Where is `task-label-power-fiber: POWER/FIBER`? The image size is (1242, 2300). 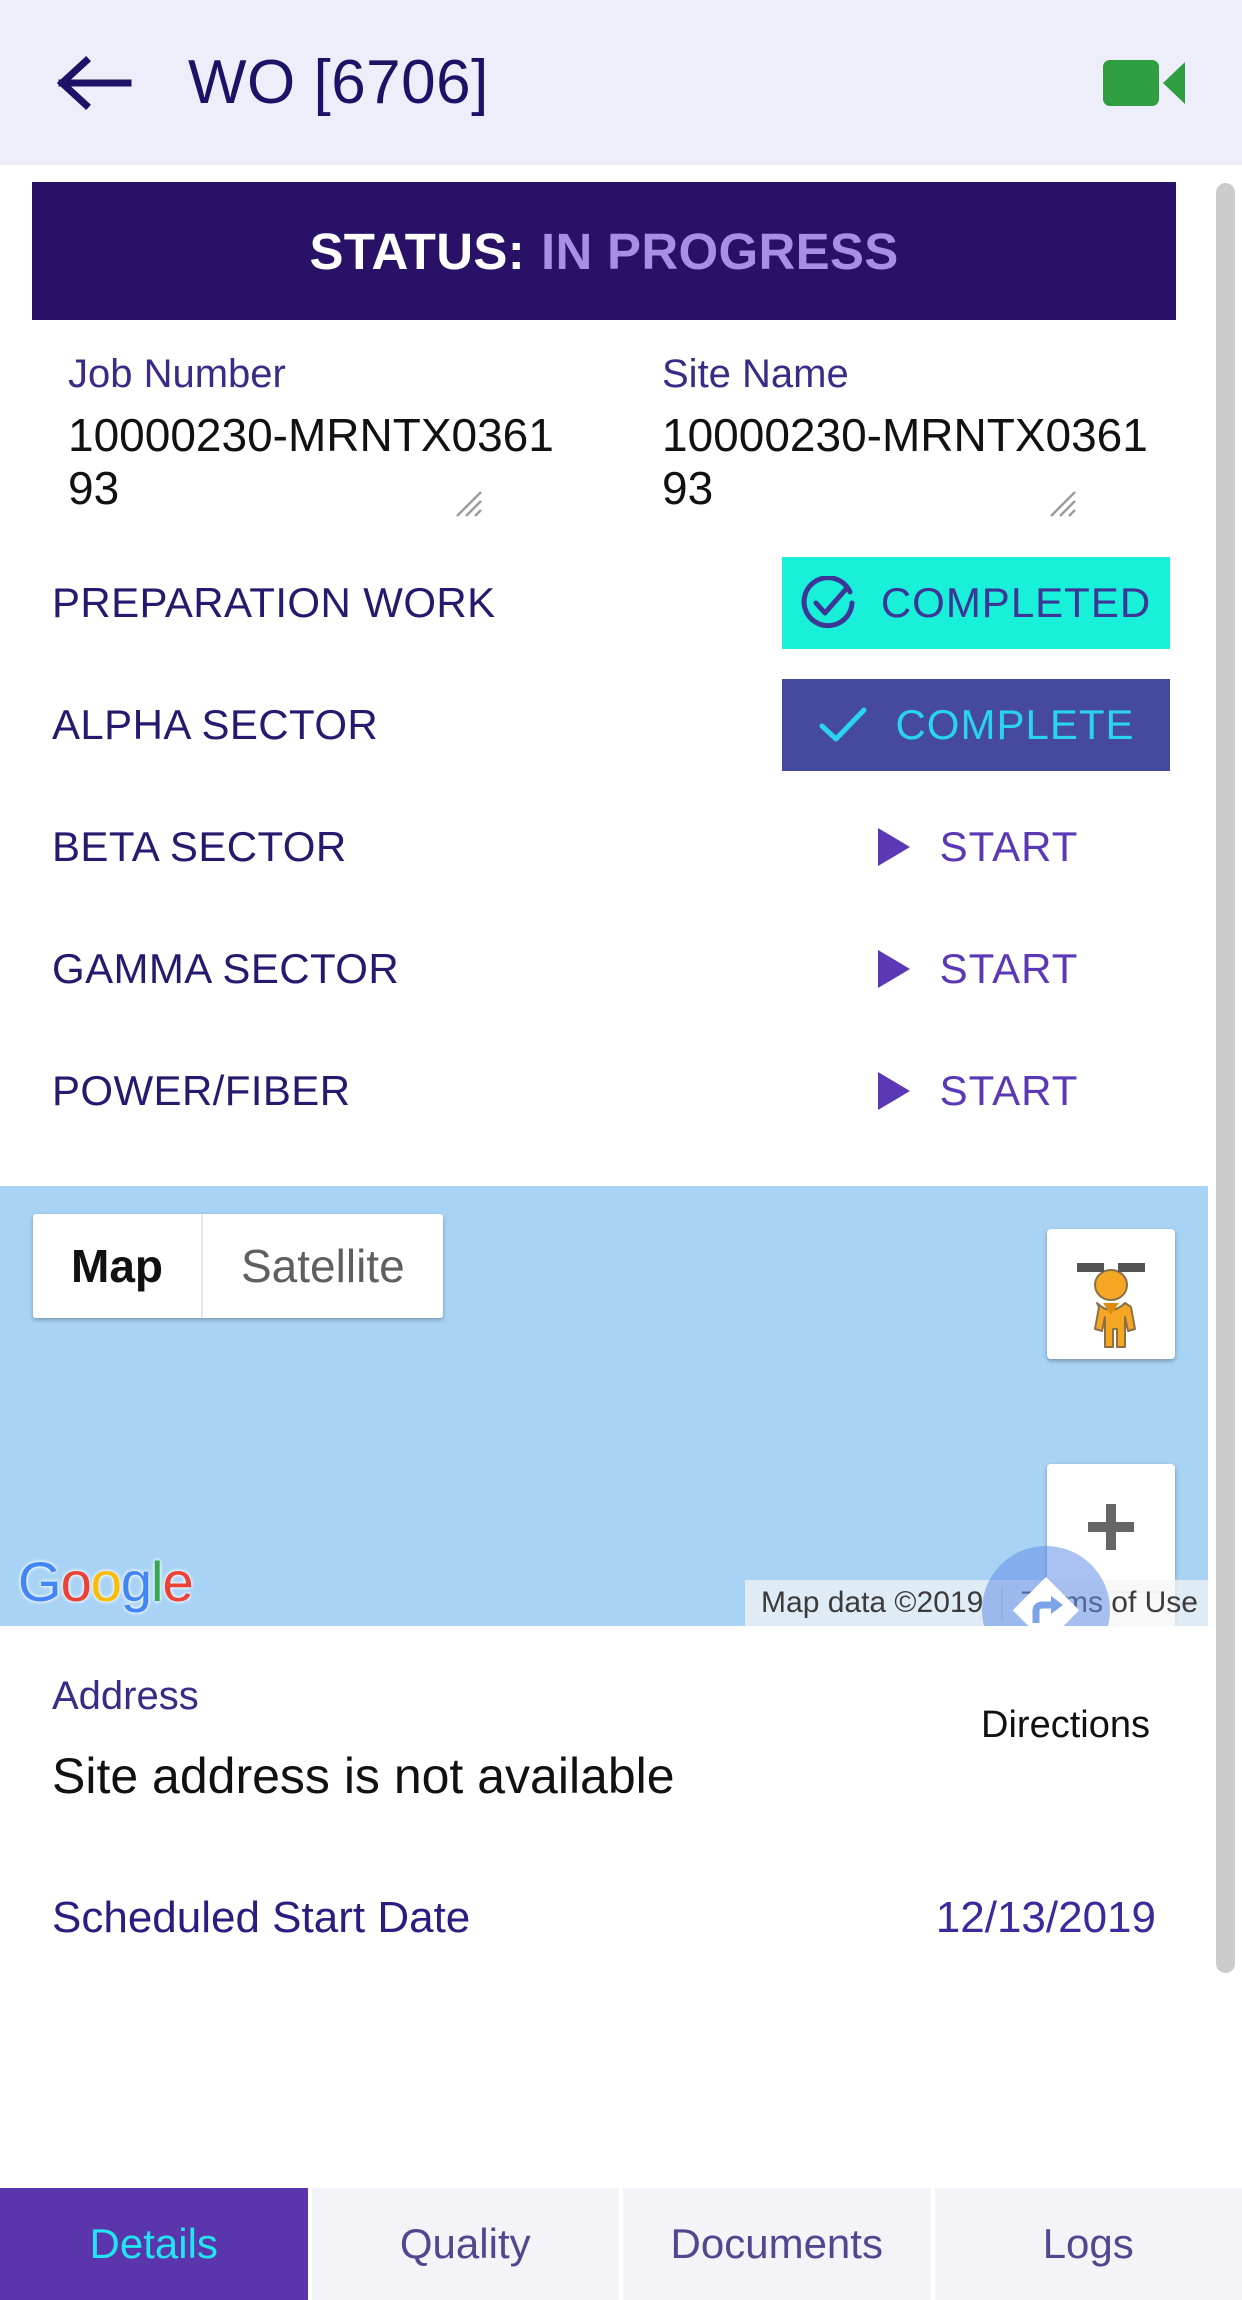
task-label-power-fiber: POWER/FIBER is located at coordinates (201, 1090).